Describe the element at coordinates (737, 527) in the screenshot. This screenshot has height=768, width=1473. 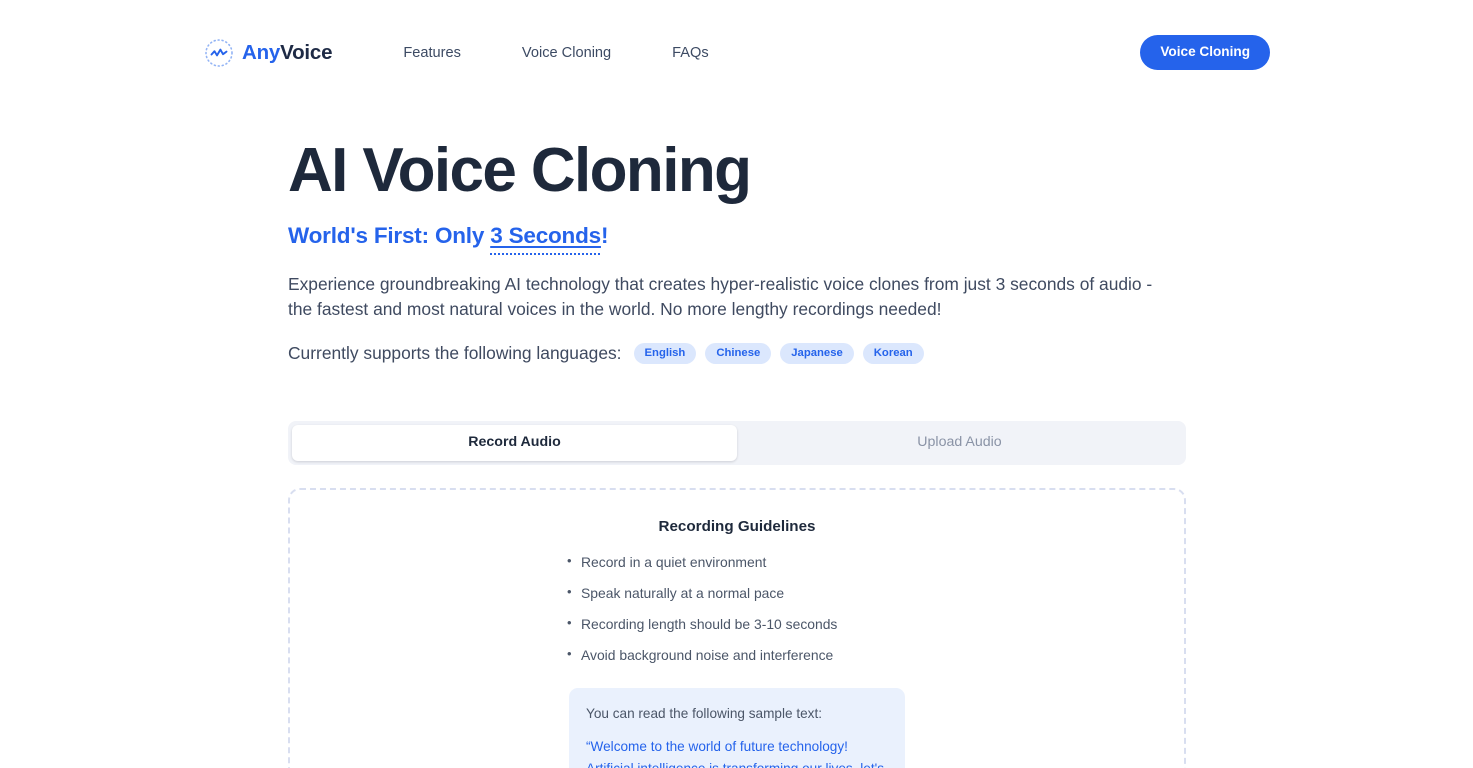
I see `recording-guidelines-title: Recording Guidelines` at that location.